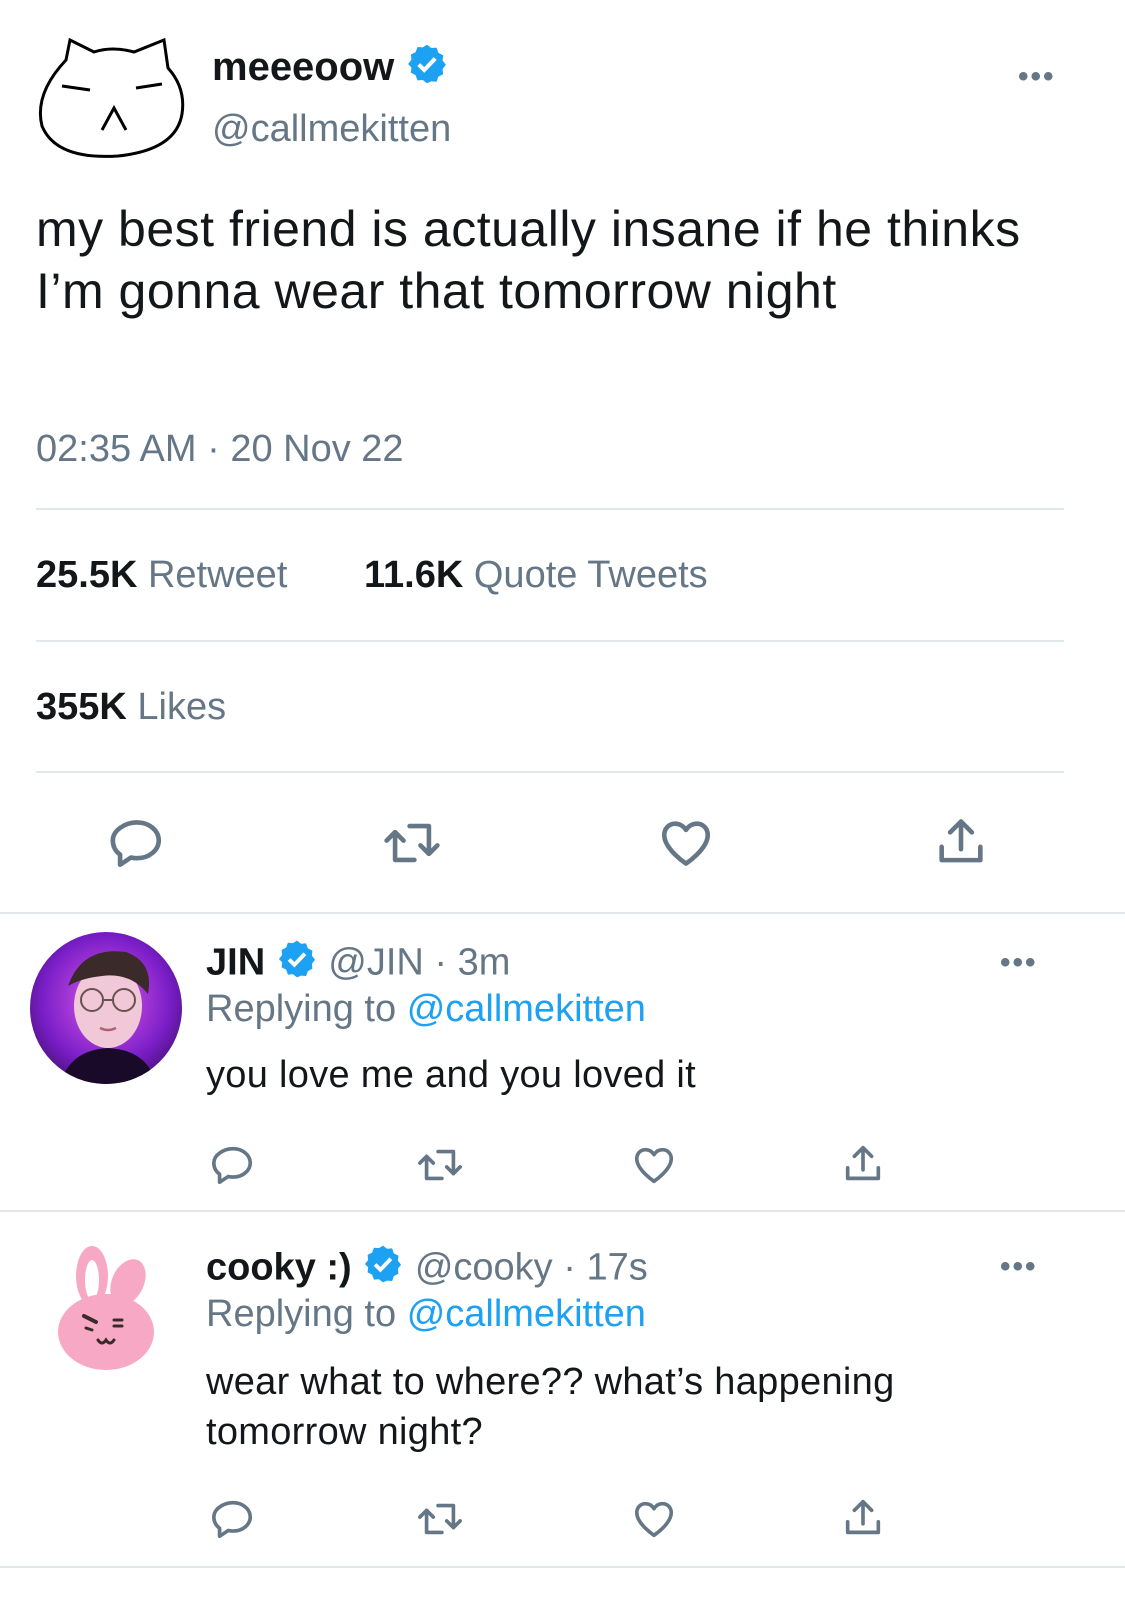  Describe the element at coordinates (376, 963) in the screenshot. I see `author-handle: @JIN` at that location.